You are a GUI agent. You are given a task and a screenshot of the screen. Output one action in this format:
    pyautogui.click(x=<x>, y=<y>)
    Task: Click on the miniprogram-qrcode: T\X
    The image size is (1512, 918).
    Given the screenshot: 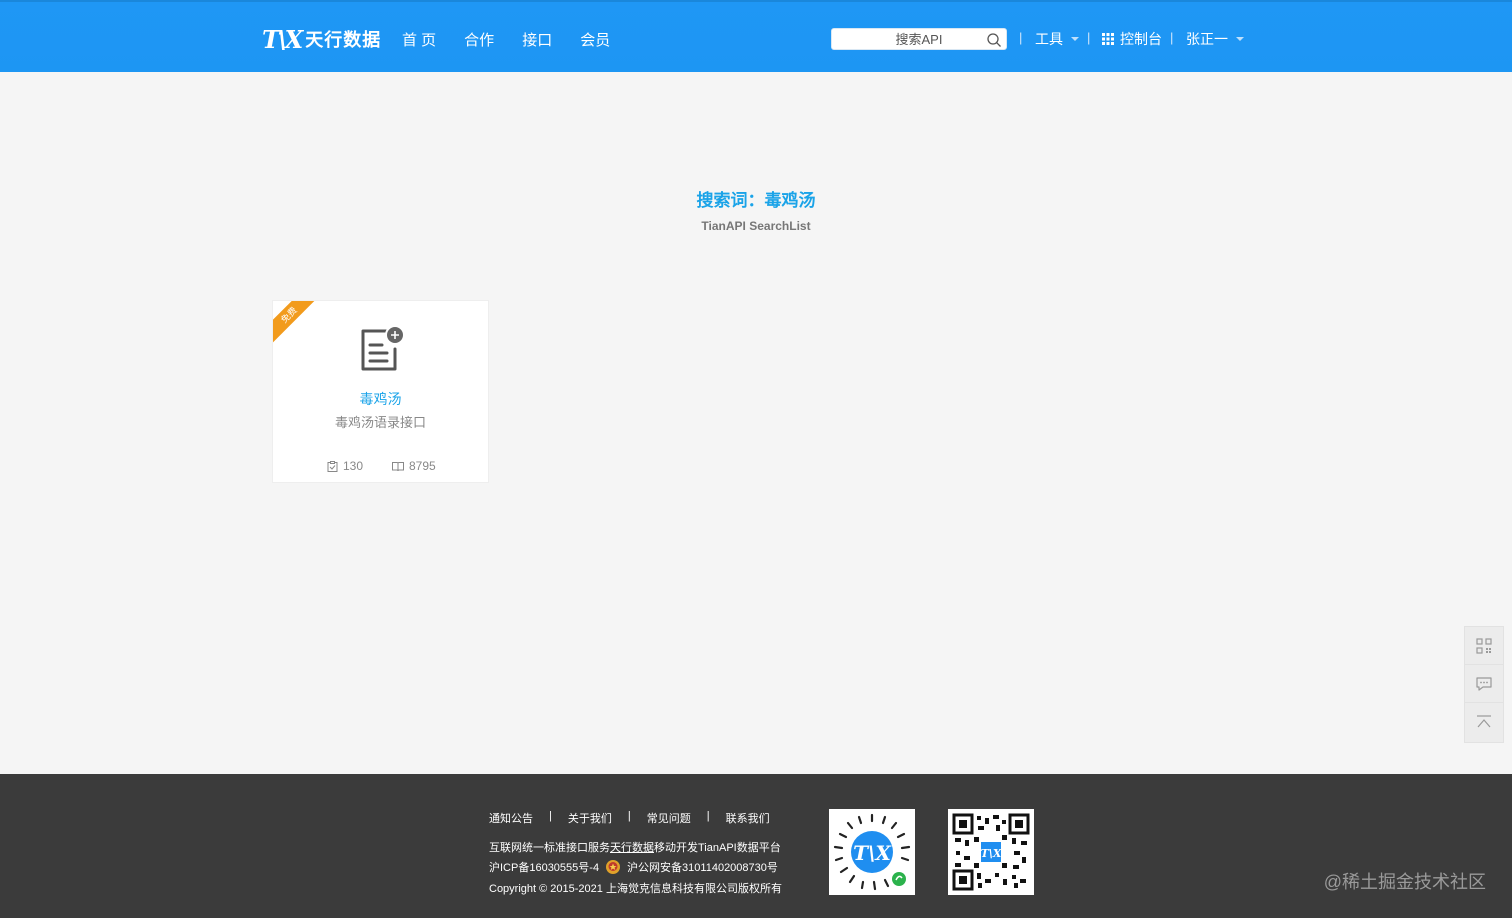 What is the action you would take?
    pyautogui.click(x=872, y=852)
    